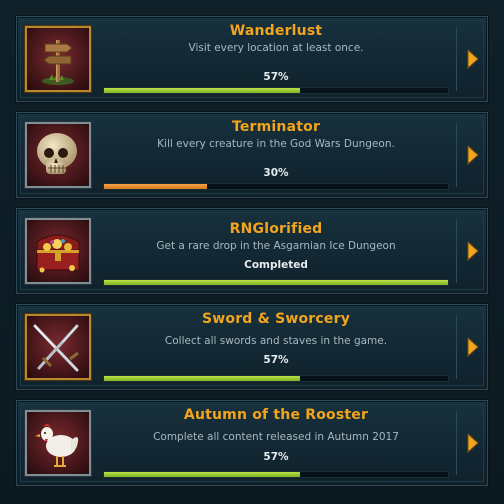  What do you see at coordinates (276, 173) in the screenshot?
I see `achievement-progress-text: 30%` at bounding box center [276, 173].